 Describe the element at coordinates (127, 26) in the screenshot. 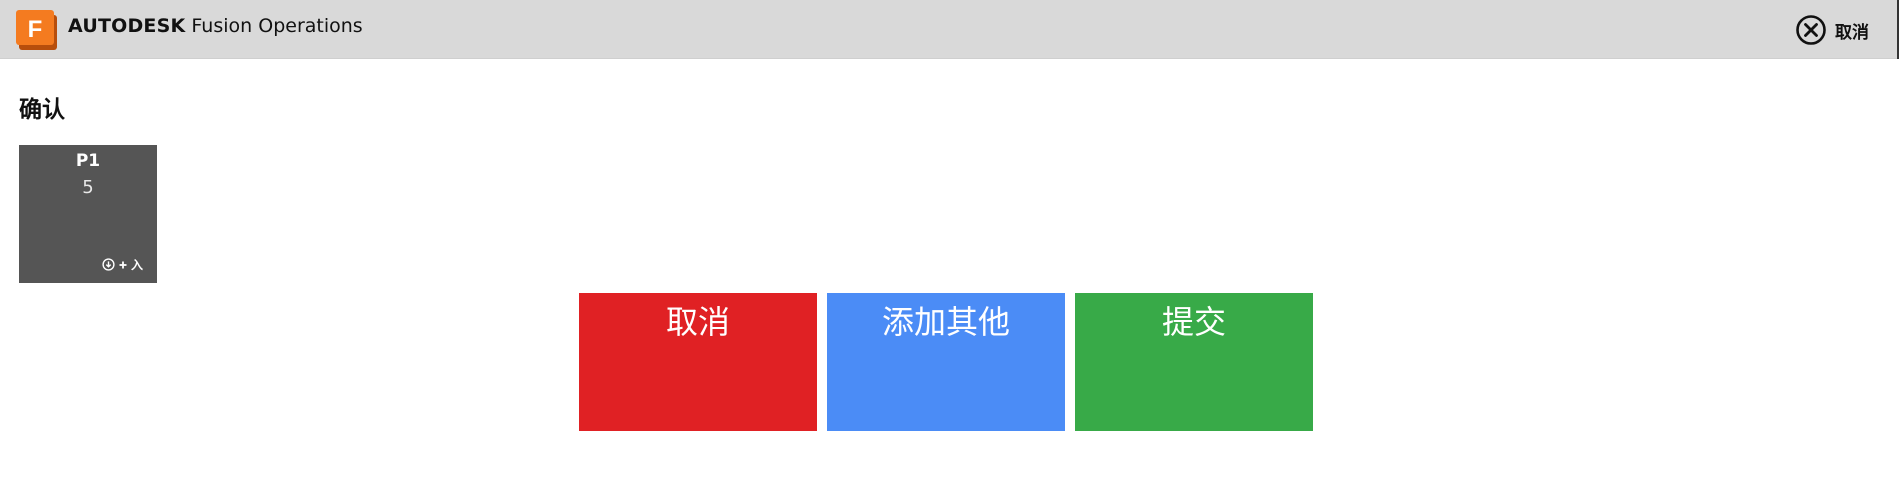

I see `company-name: AUTODESK` at that location.